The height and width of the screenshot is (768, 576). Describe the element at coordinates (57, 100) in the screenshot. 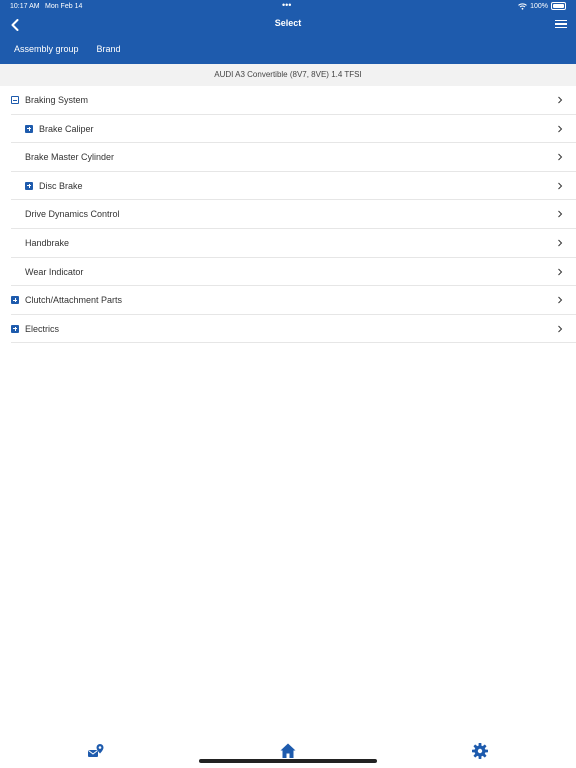

I see `list-item-label: Braking System` at that location.